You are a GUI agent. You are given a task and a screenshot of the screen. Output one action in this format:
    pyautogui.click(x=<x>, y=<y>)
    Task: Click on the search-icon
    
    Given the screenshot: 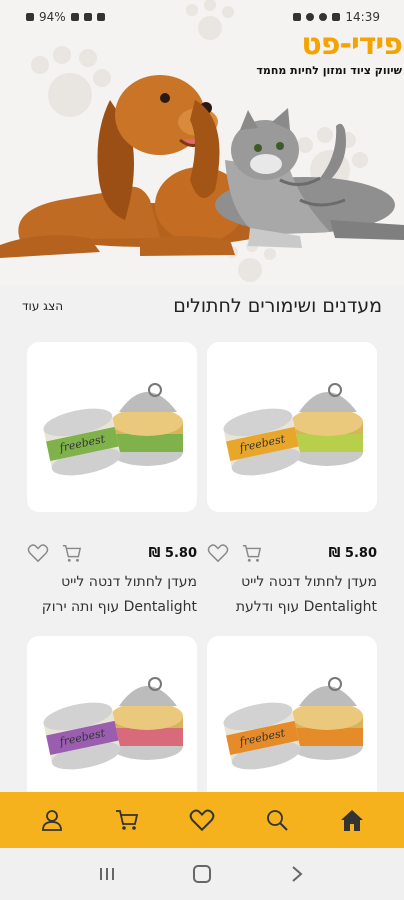 What is the action you would take?
    pyautogui.click(x=277, y=820)
    